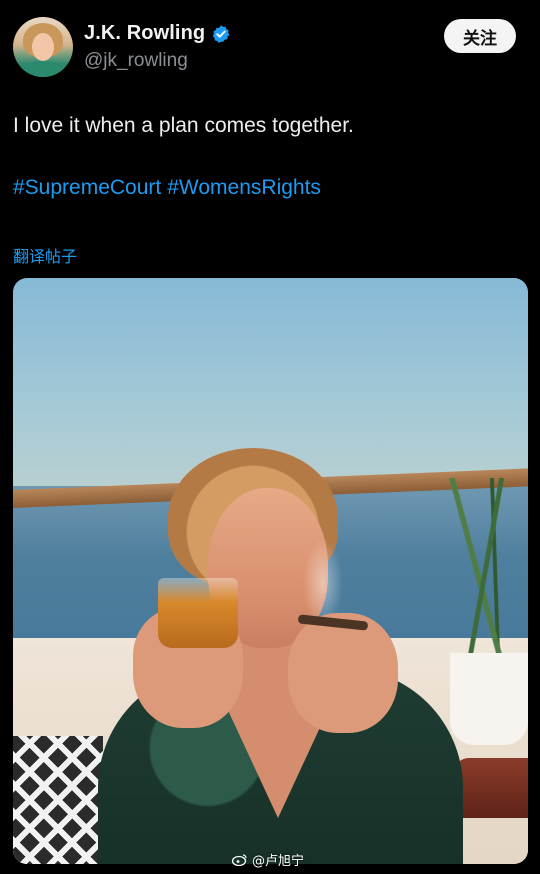 The height and width of the screenshot is (874, 540). I want to click on author-avatar, so click(43, 47).